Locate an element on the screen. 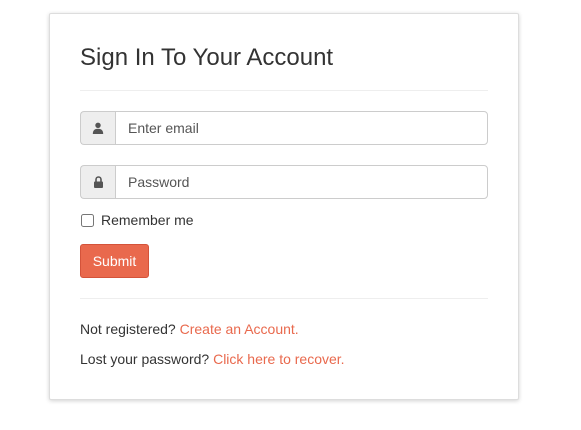 The image size is (581, 430). remember-checkbox is located at coordinates (87, 220).